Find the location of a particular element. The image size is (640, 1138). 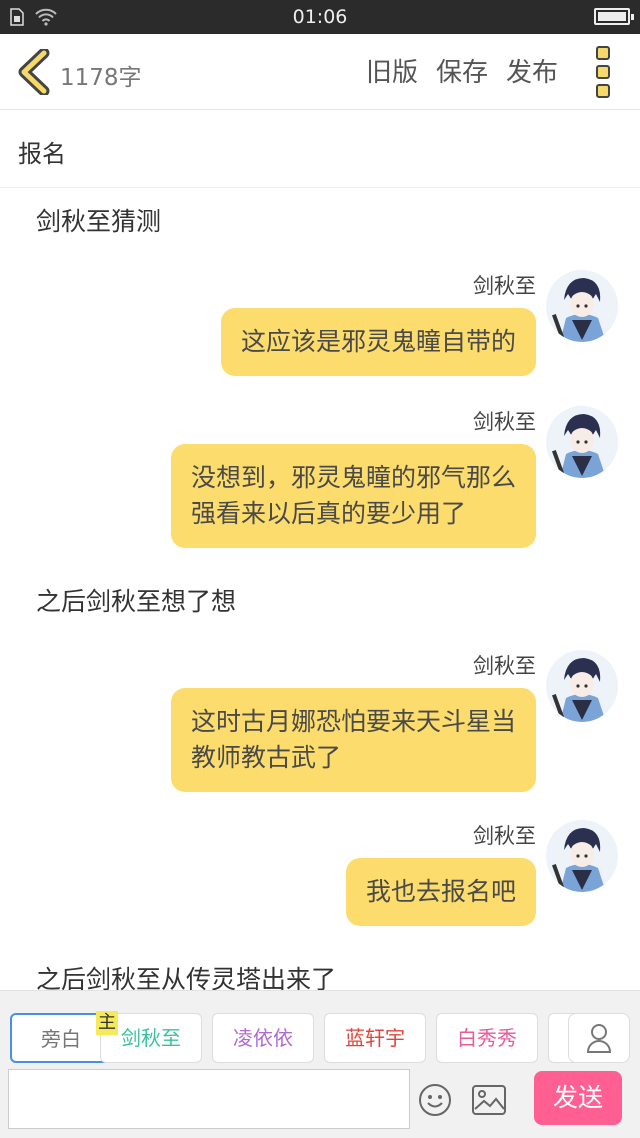

save-button: 保存 is located at coordinates (462, 70).